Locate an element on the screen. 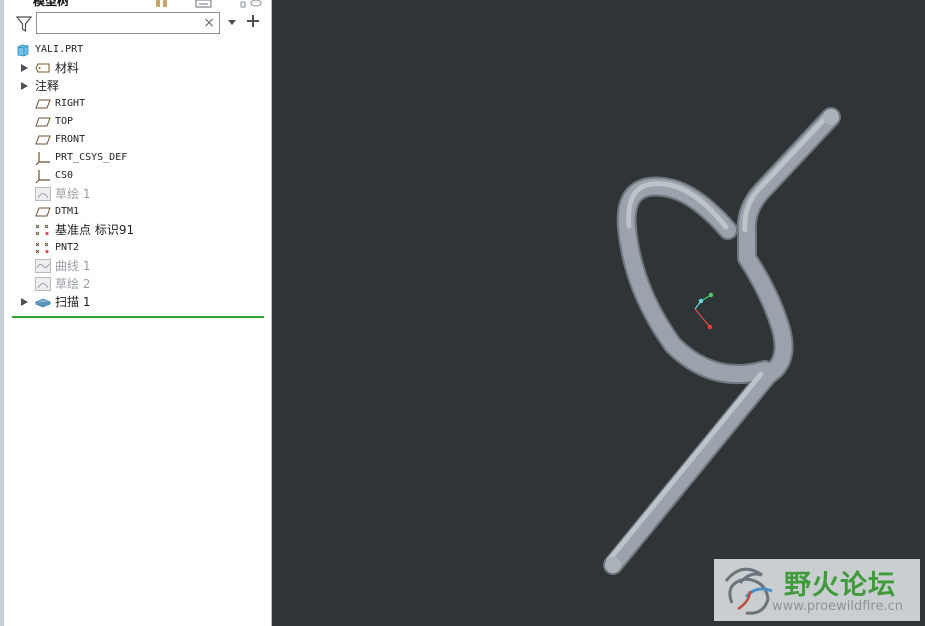  tree-item-label: 草绘 2 is located at coordinates (73, 284).